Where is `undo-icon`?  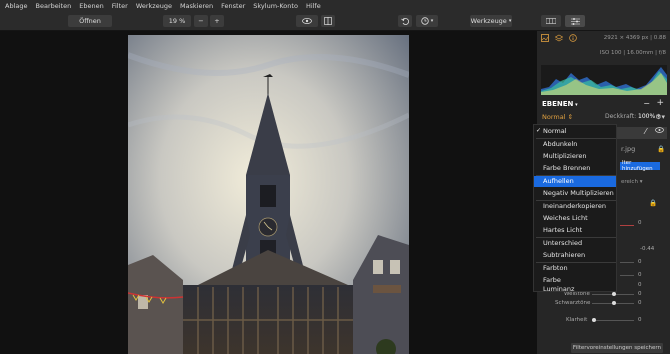 undo-icon is located at coordinates (405, 21).